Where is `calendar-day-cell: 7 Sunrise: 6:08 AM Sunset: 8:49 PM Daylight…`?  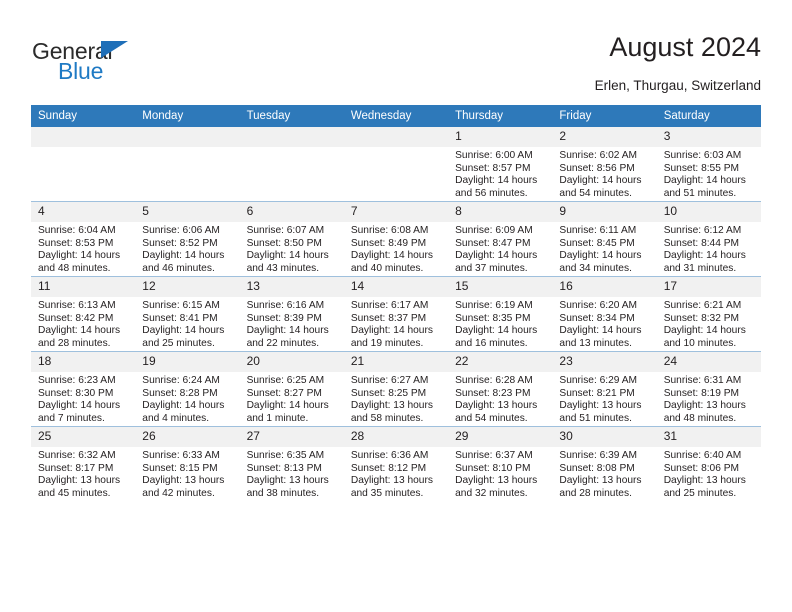
calendar-day-cell: 7 Sunrise: 6:08 AM Sunset: 8:49 PM Daylight… is located at coordinates (396, 239).